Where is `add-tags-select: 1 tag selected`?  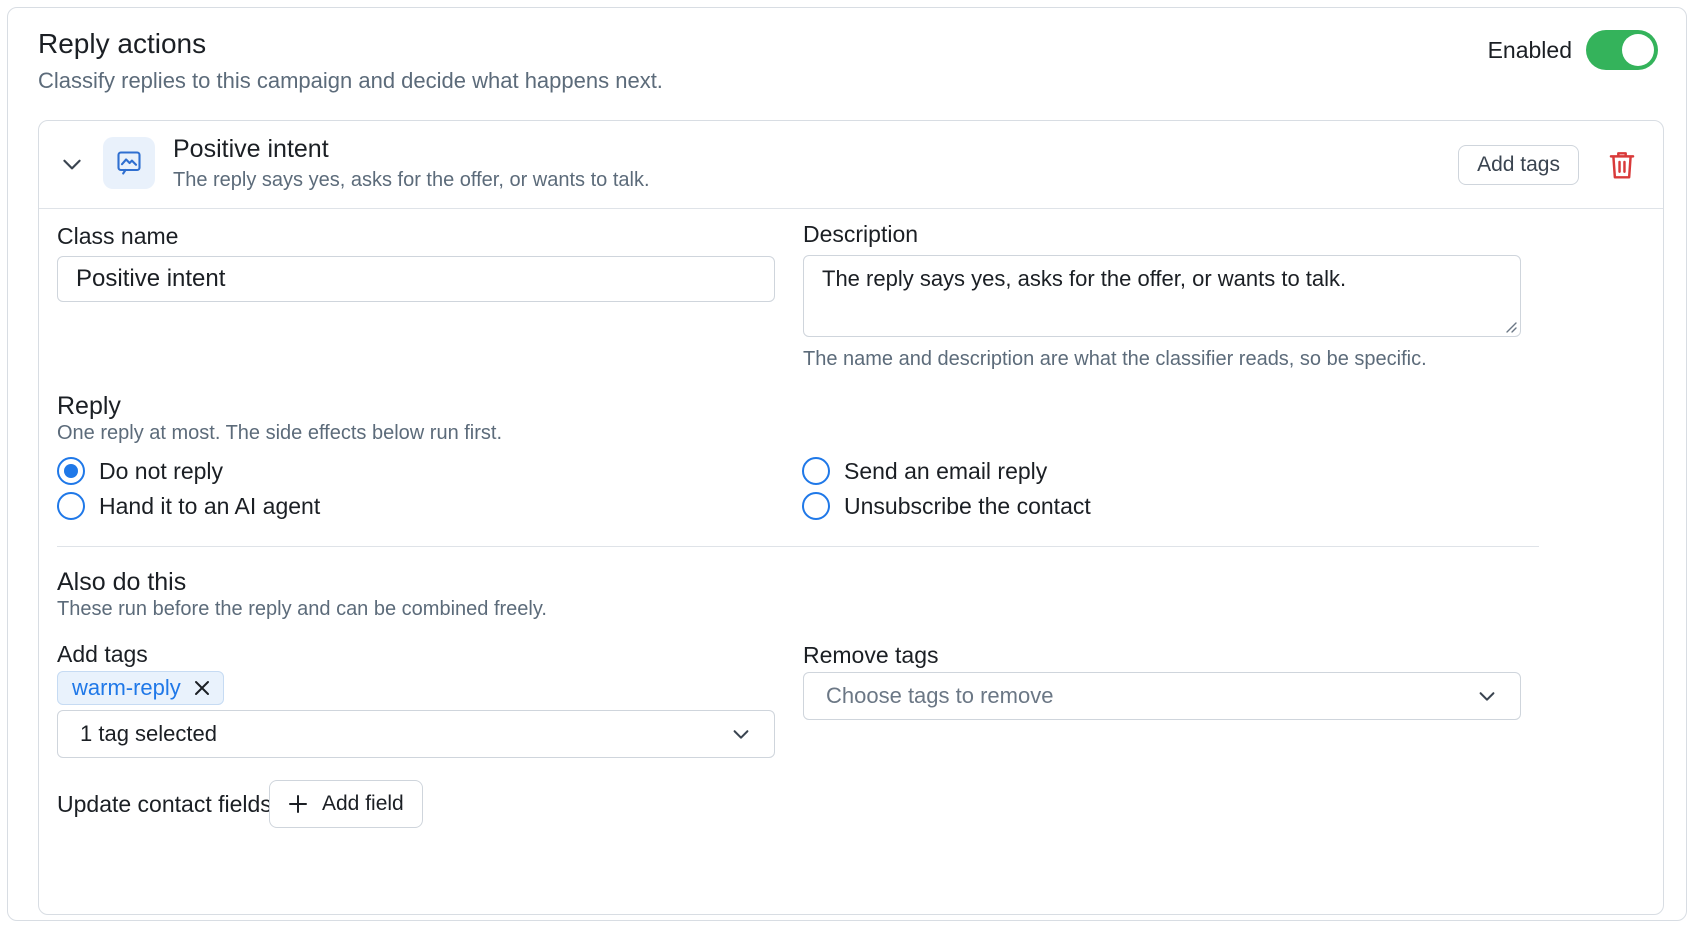
add-tags-select: 1 tag selected is located at coordinates (416, 734).